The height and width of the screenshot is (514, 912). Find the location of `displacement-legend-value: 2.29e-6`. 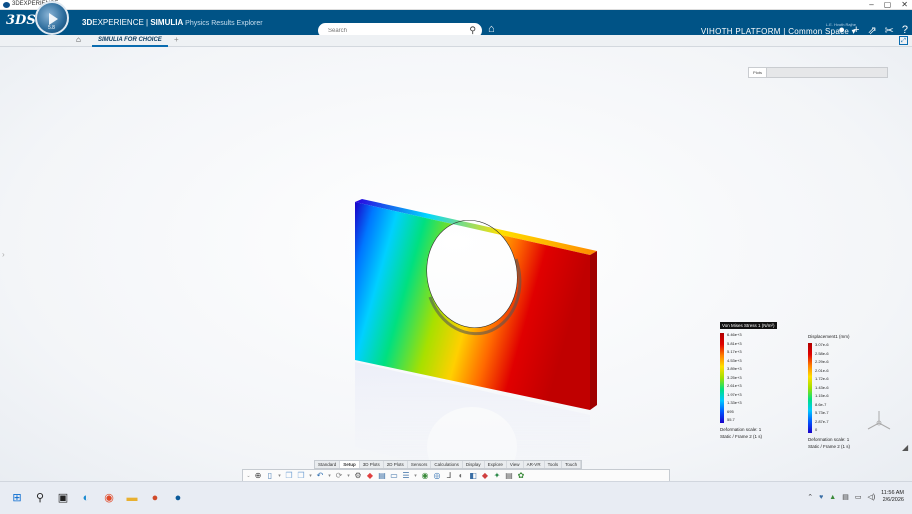

displacement-legend-value: 2.29e-6 is located at coordinates (822, 362).